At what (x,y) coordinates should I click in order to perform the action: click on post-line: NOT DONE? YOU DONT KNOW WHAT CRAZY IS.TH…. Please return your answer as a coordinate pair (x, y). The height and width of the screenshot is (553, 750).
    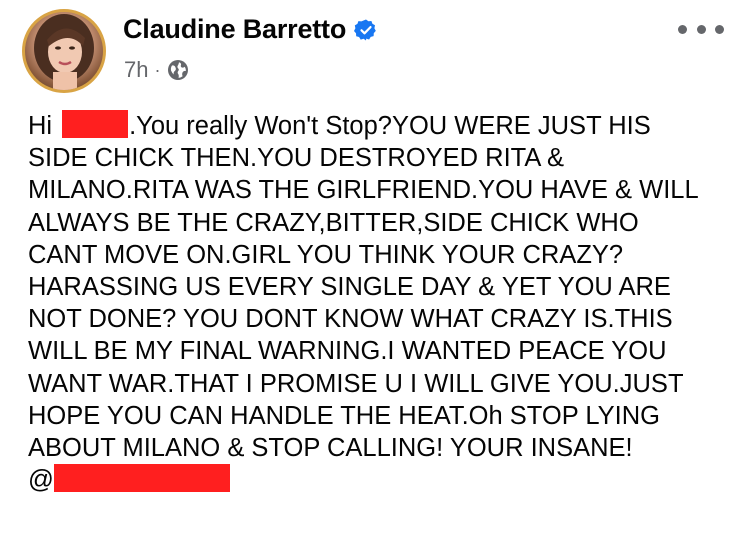
    Looking at the image, I should click on (350, 319).